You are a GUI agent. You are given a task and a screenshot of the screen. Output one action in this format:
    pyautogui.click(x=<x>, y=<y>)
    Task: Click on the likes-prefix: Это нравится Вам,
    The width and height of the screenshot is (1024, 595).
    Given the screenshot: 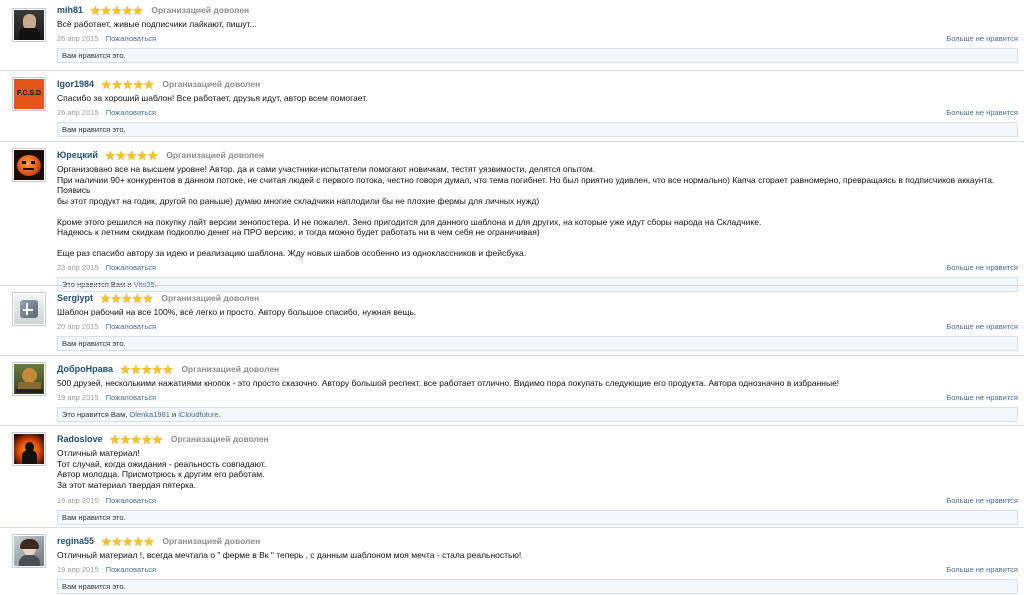 What is the action you would take?
    pyautogui.click(x=95, y=414)
    